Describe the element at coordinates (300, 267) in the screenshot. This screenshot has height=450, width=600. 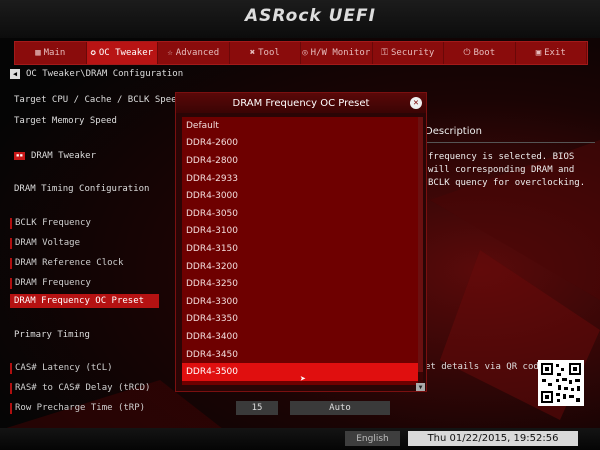
I see `preset-option: DDR4-3200` at that location.